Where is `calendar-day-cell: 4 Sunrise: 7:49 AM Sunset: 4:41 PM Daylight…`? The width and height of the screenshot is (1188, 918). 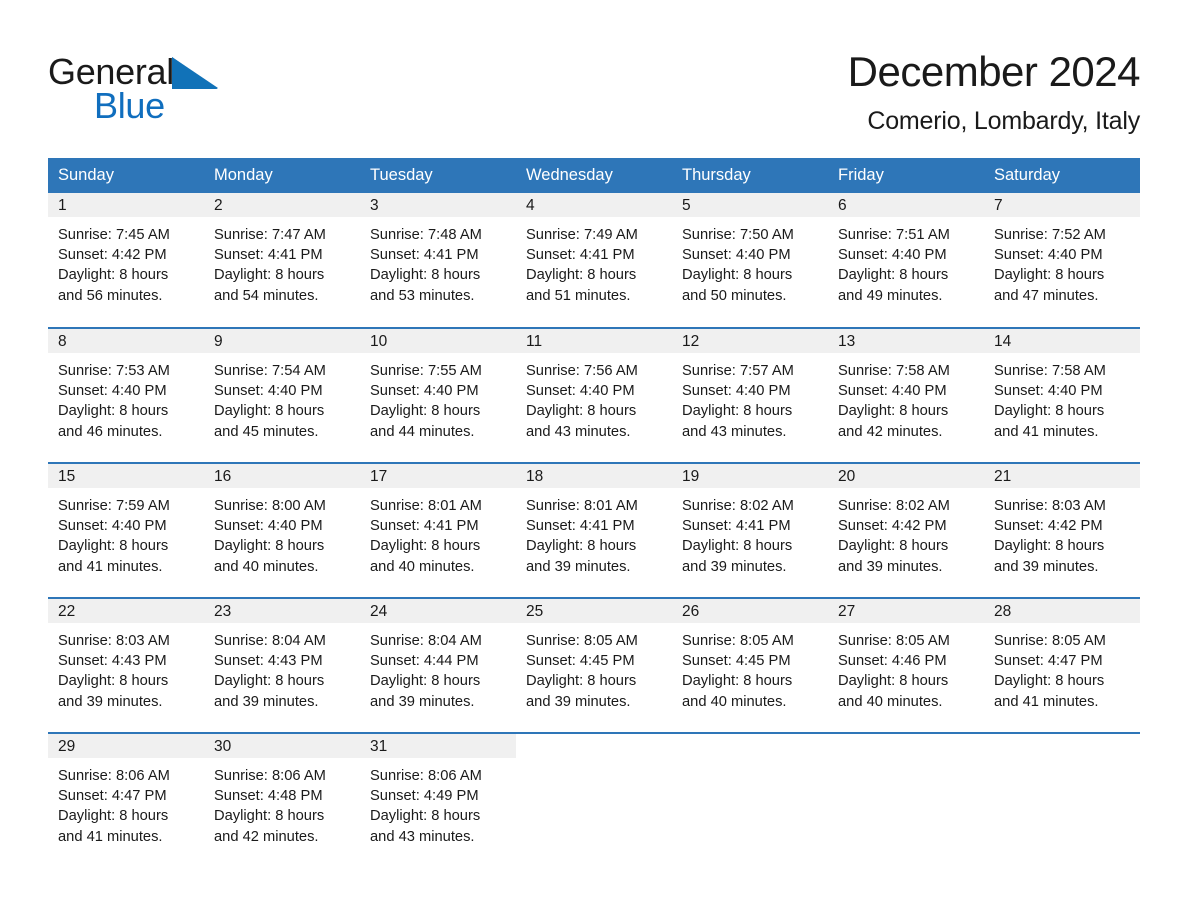
calendar-day-cell: 4 Sunrise: 7:49 AM Sunset: 4:41 PM Daylight… is located at coordinates (594, 260).